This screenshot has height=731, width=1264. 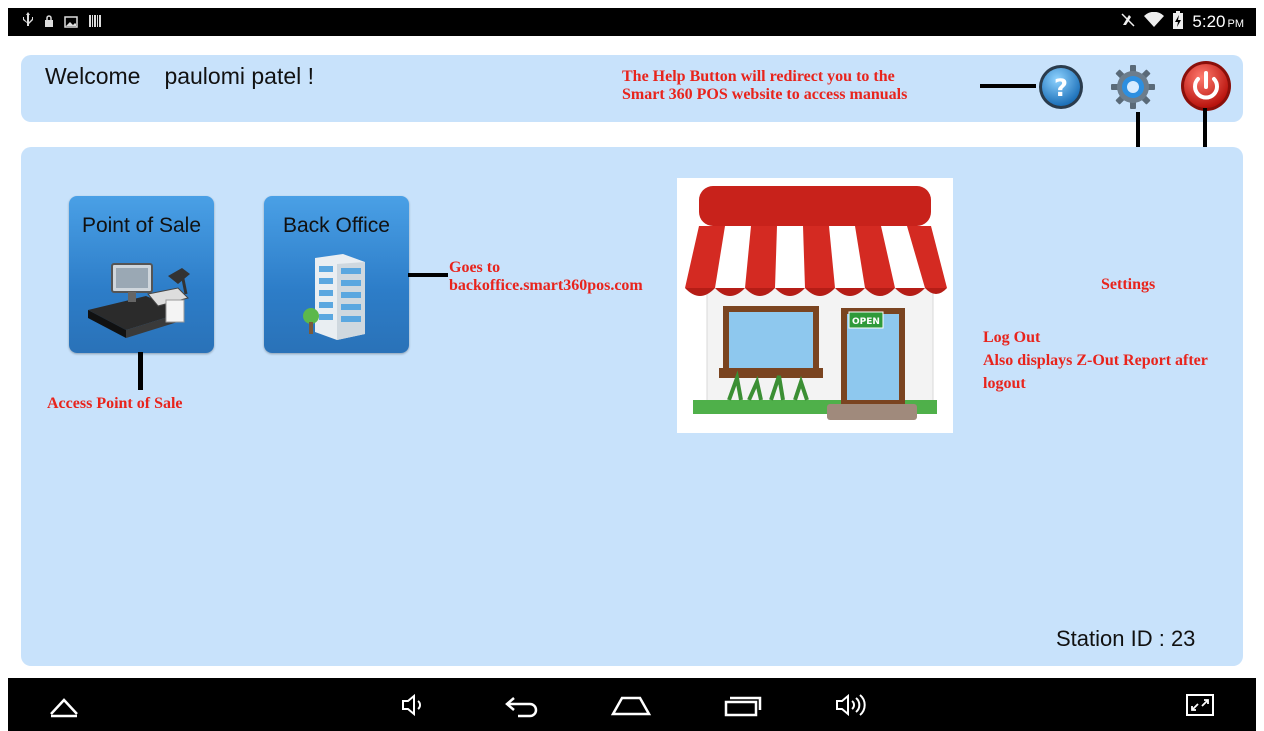 What do you see at coordinates (336, 225) in the screenshot?
I see `back-office-label: Back Office` at bounding box center [336, 225].